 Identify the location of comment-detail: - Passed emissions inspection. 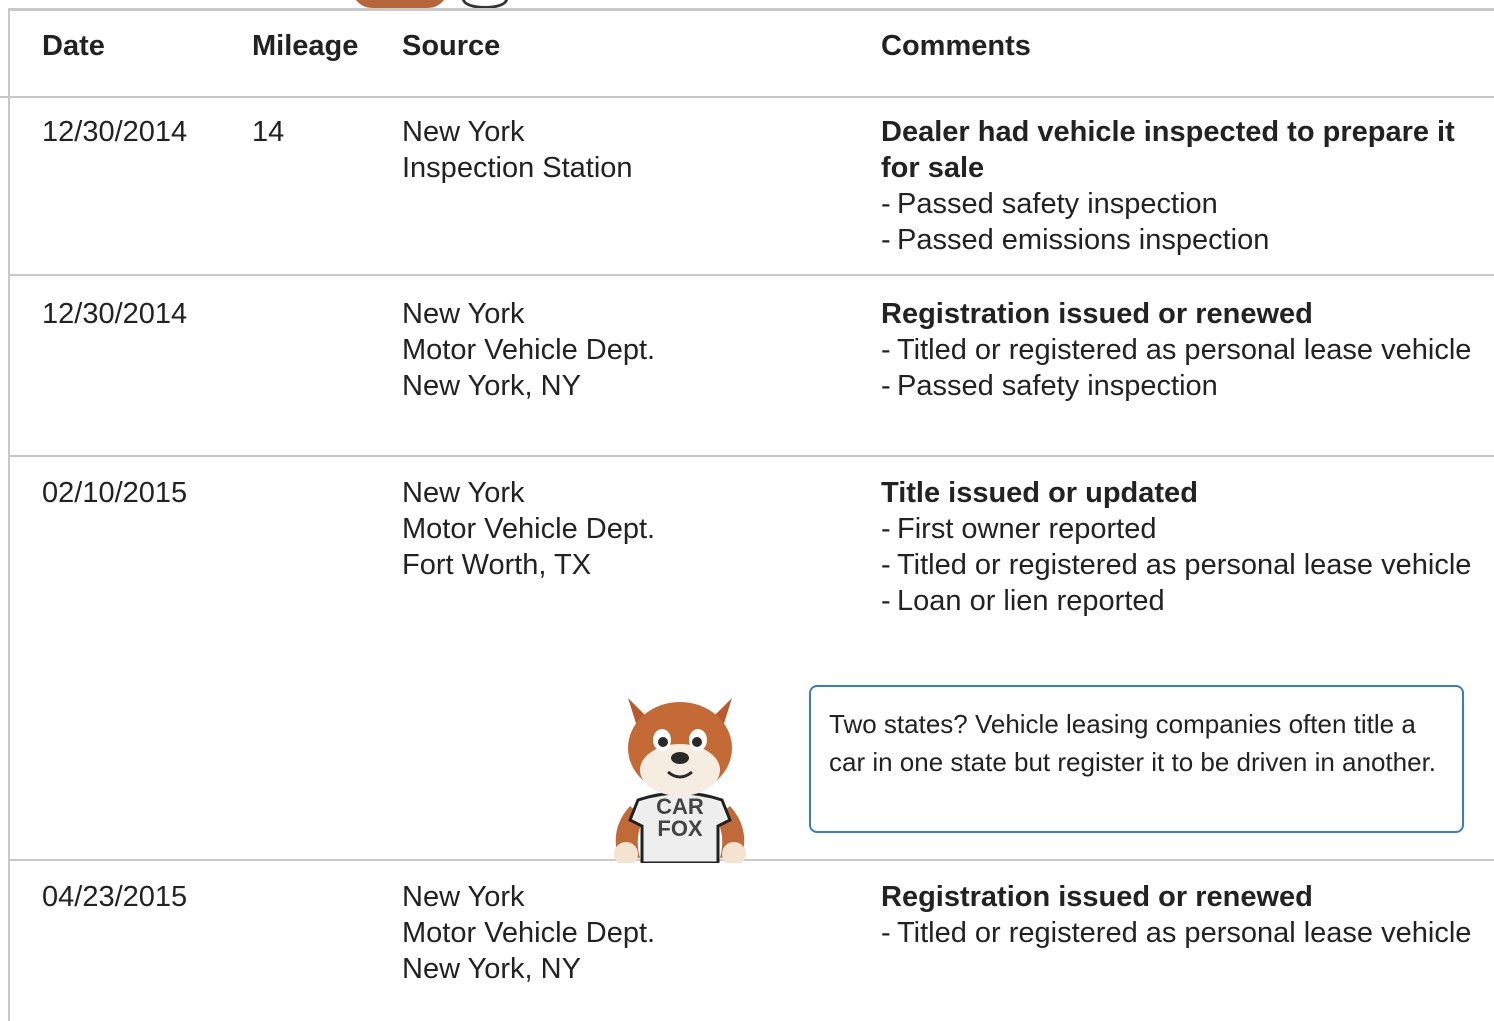
(1075, 240).